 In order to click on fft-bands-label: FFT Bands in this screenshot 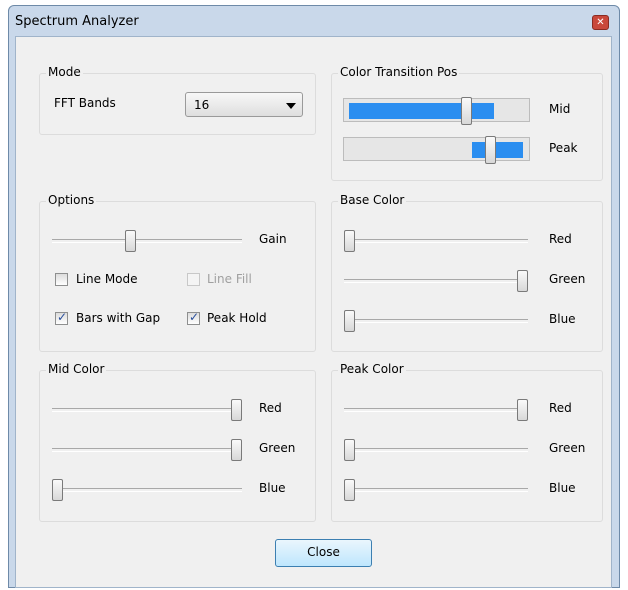, I will do `click(85, 103)`.